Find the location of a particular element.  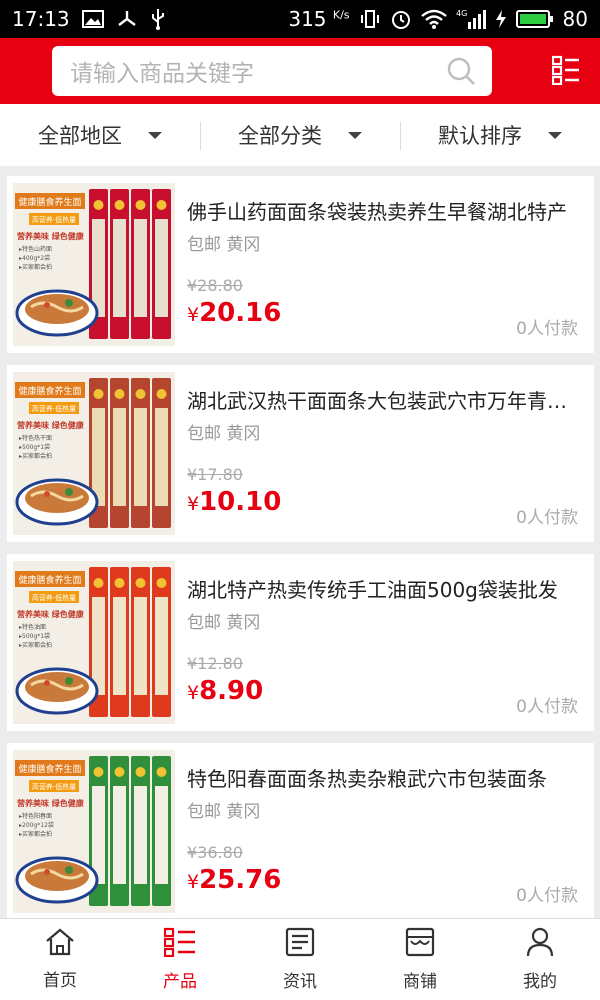

tab-news: 资讯 is located at coordinates (300, 959).